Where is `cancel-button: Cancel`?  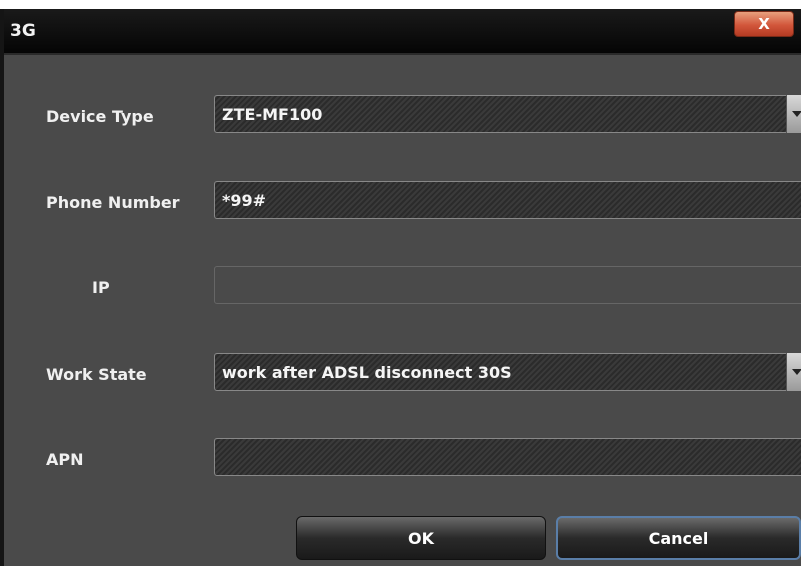
cancel-button: Cancel is located at coordinates (678, 538).